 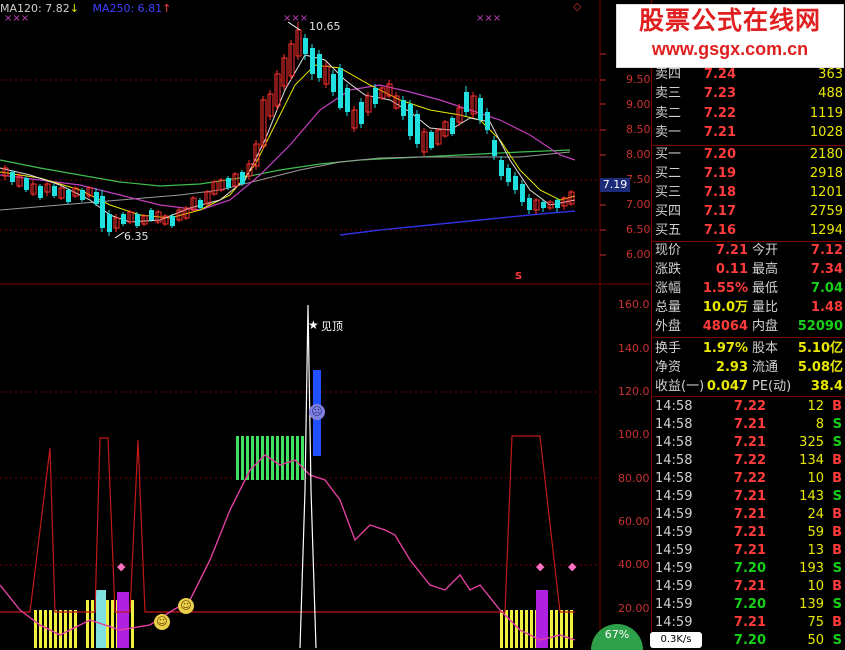 I want to click on signal-label: 见顶, so click(x=332, y=326).